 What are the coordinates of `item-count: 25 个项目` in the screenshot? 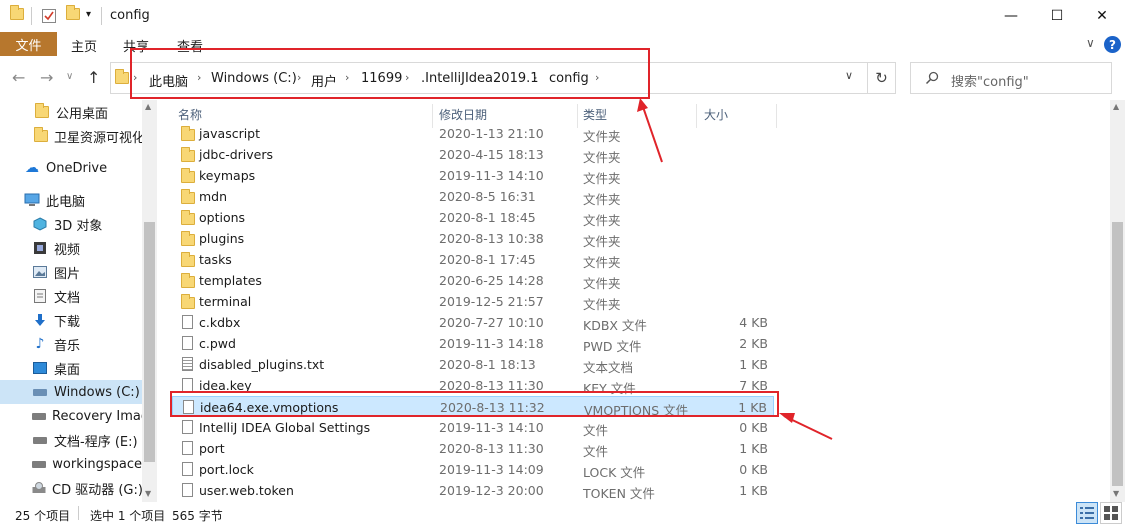 It's located at (43, 516).